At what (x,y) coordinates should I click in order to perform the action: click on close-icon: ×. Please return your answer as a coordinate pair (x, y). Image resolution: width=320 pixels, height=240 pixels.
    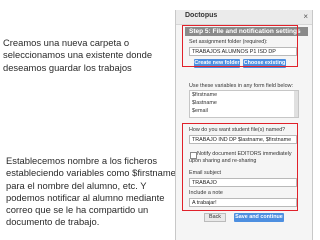
    Looking at the image, I should click on (305, 16).